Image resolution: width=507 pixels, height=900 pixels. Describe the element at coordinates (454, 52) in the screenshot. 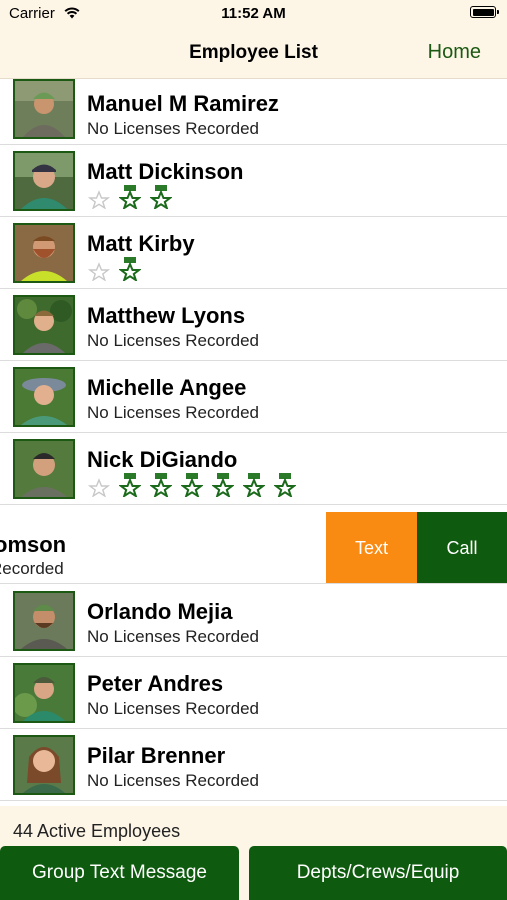

I see `home-button: Home` at that location.